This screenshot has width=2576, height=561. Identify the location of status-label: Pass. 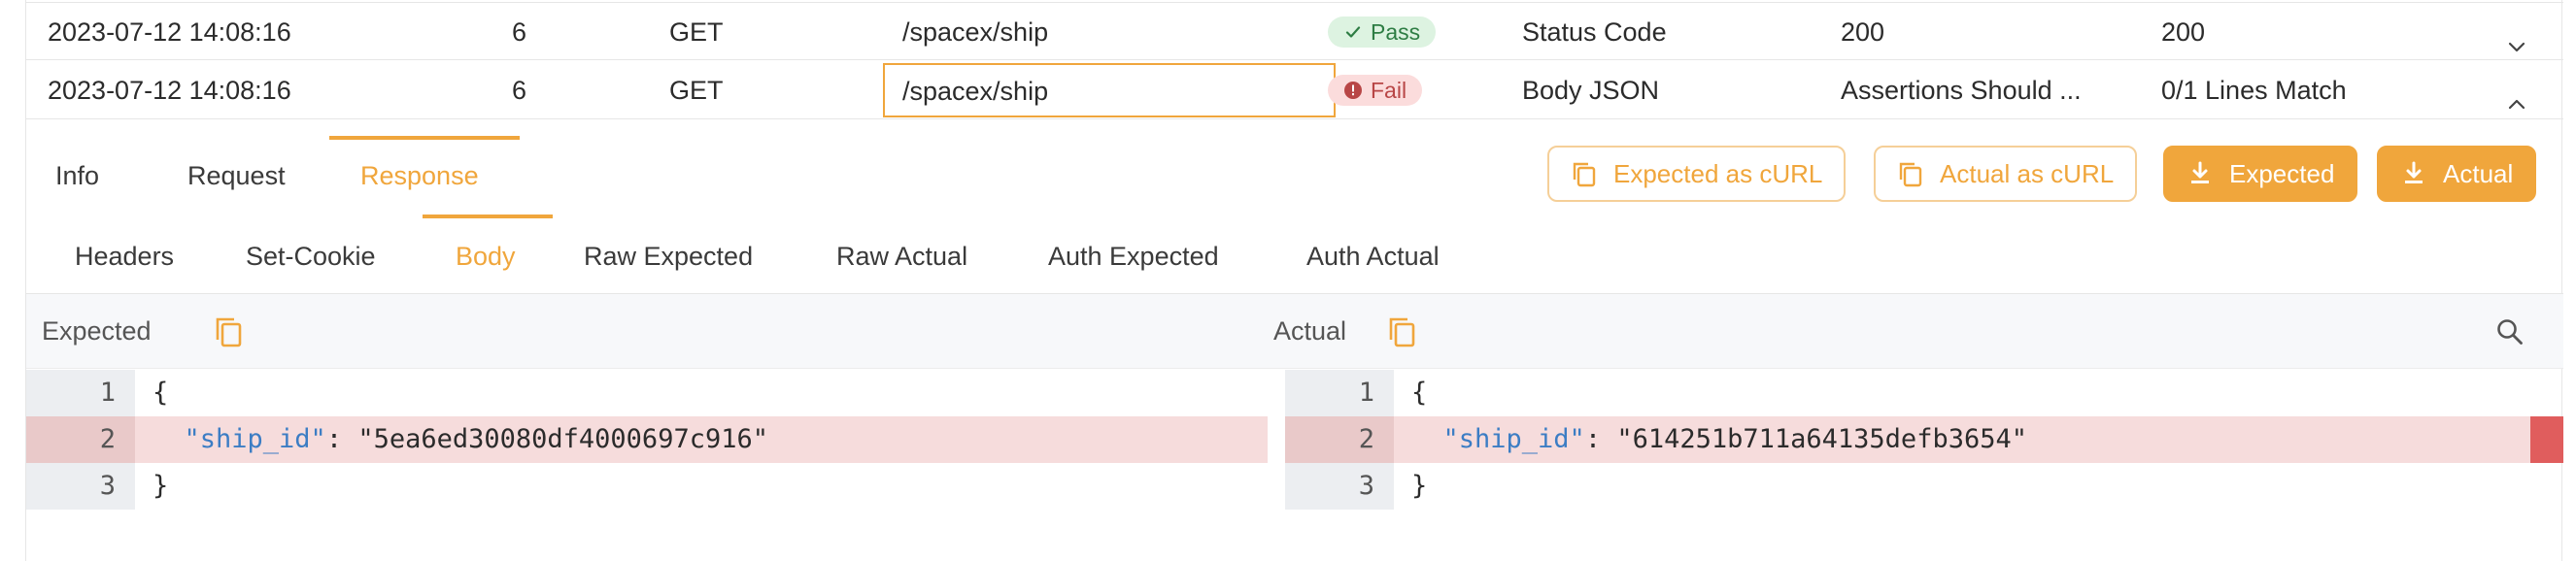
(1396, 32).